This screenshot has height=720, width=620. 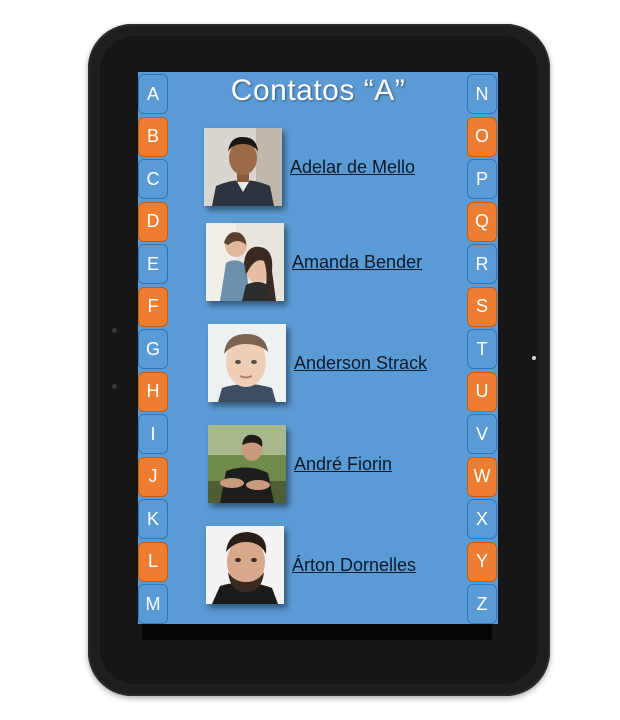 I want to click on page-title: Contatos “A”, so click(x=318, y=90).